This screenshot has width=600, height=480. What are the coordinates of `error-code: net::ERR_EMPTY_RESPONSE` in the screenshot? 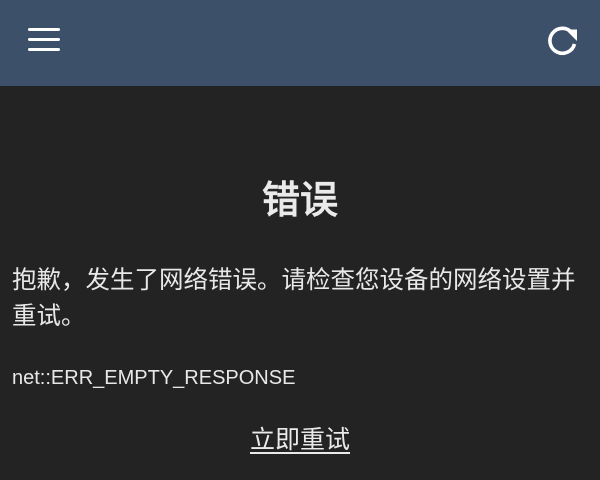 It's located at (154, 378).